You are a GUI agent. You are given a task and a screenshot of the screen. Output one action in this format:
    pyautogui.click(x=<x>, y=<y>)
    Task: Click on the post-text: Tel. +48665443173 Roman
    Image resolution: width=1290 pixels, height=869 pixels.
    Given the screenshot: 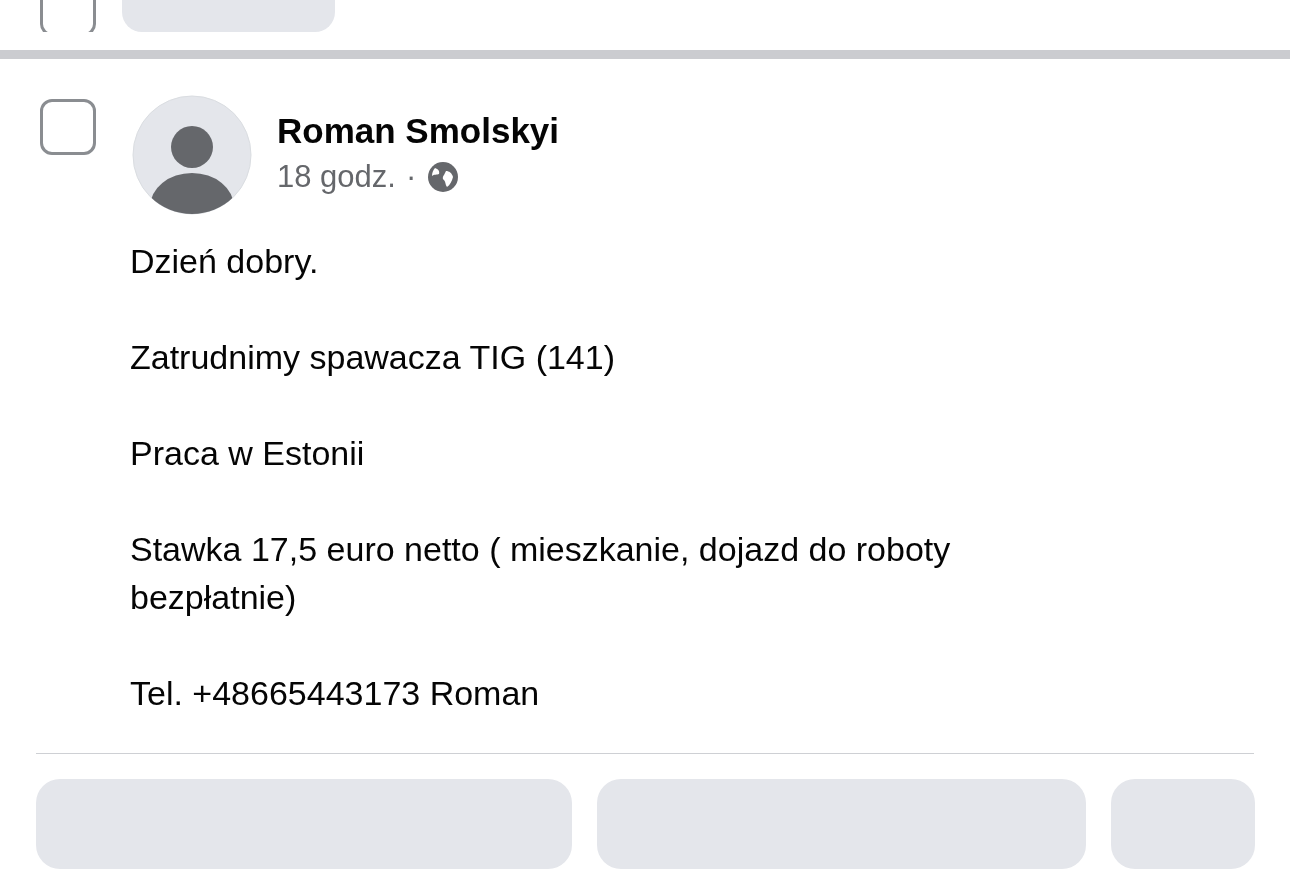 What is the action you would take?
    pyautogui.click(x=335, y=693)
    